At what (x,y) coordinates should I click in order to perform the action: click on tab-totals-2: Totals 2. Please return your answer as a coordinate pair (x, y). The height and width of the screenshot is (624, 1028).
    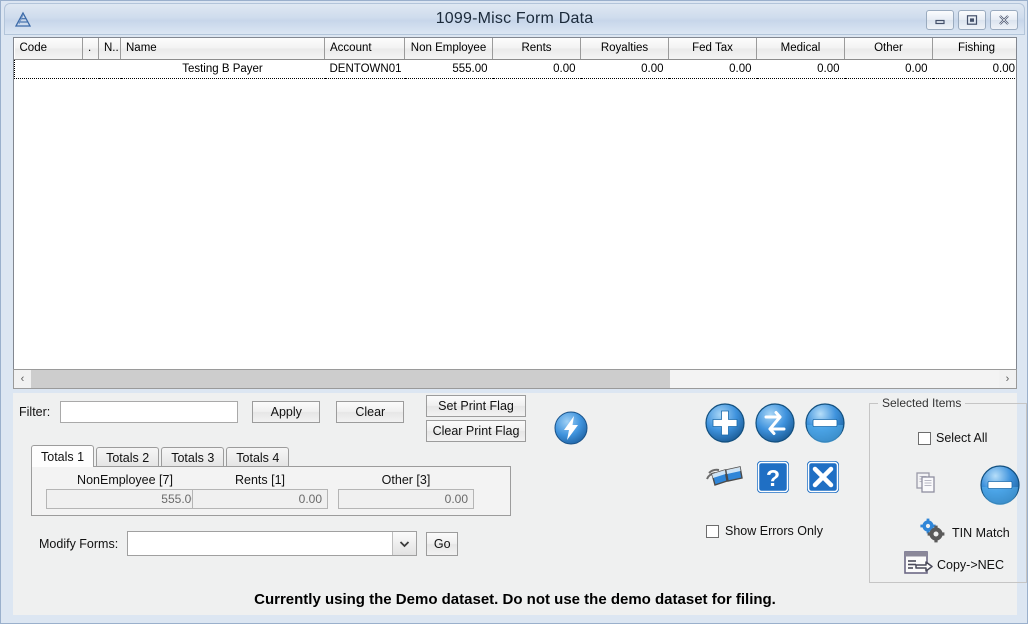
    Looking at the image, I should click on (128, 457).